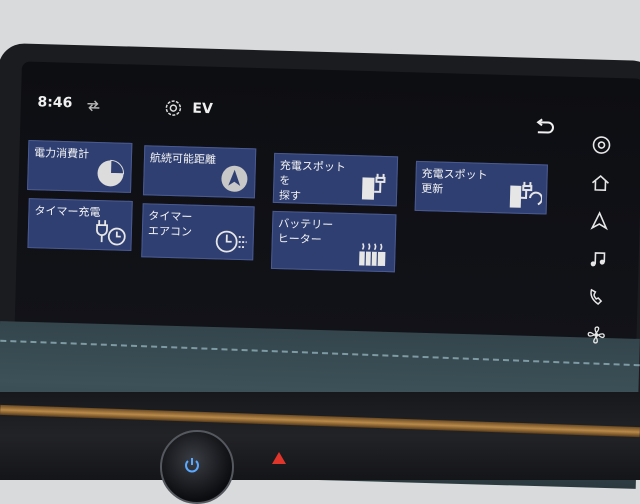 The width and height of the screenshot is (640, 504). What do you see at coordinates (544, 128) in the screenshot?
I see `back-arrow-icon` at bounding box center [544, 128].